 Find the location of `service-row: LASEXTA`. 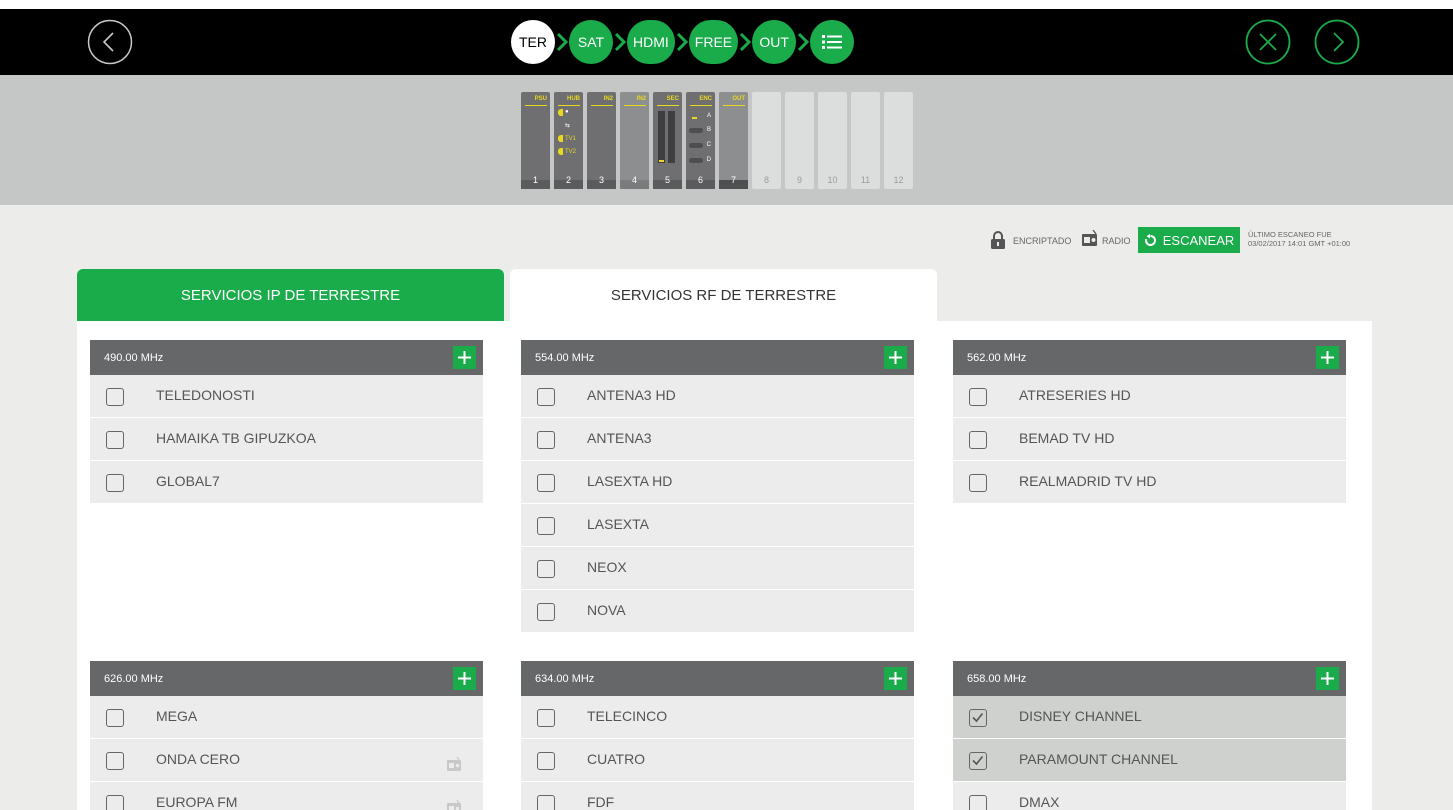

service-row: LASEXTA is located at coordinates (717, 525).